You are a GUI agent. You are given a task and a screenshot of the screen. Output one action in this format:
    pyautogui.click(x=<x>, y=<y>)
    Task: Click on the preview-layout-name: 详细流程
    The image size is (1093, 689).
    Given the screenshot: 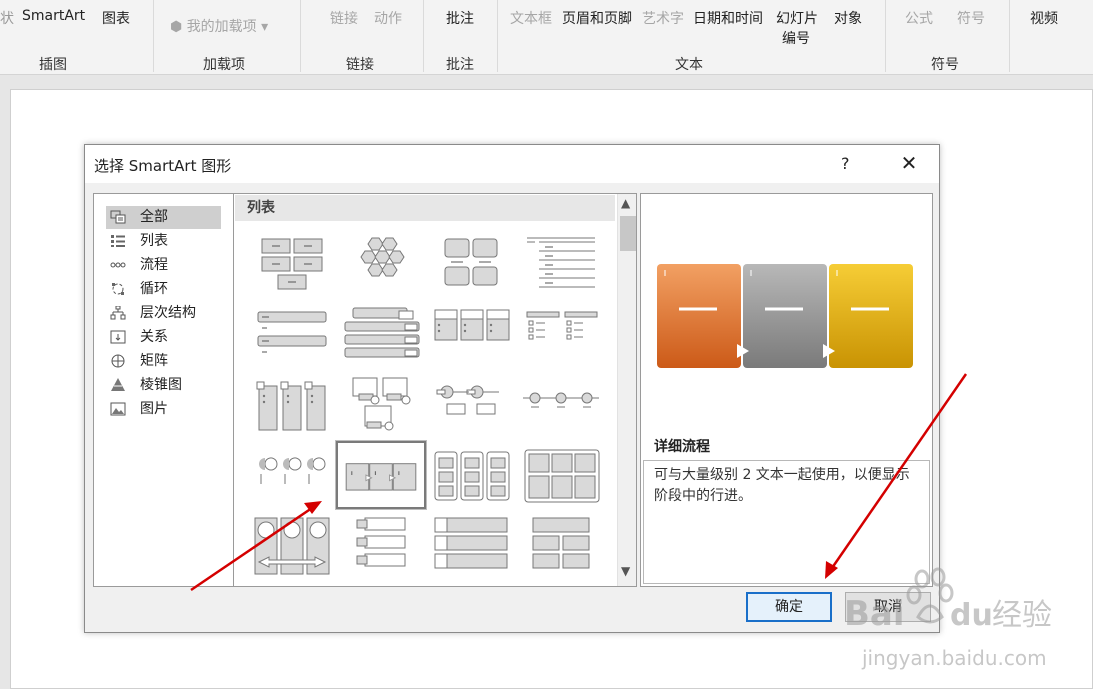 What is the action you would take?
    pyautogui.click(x=682, y=447)
    